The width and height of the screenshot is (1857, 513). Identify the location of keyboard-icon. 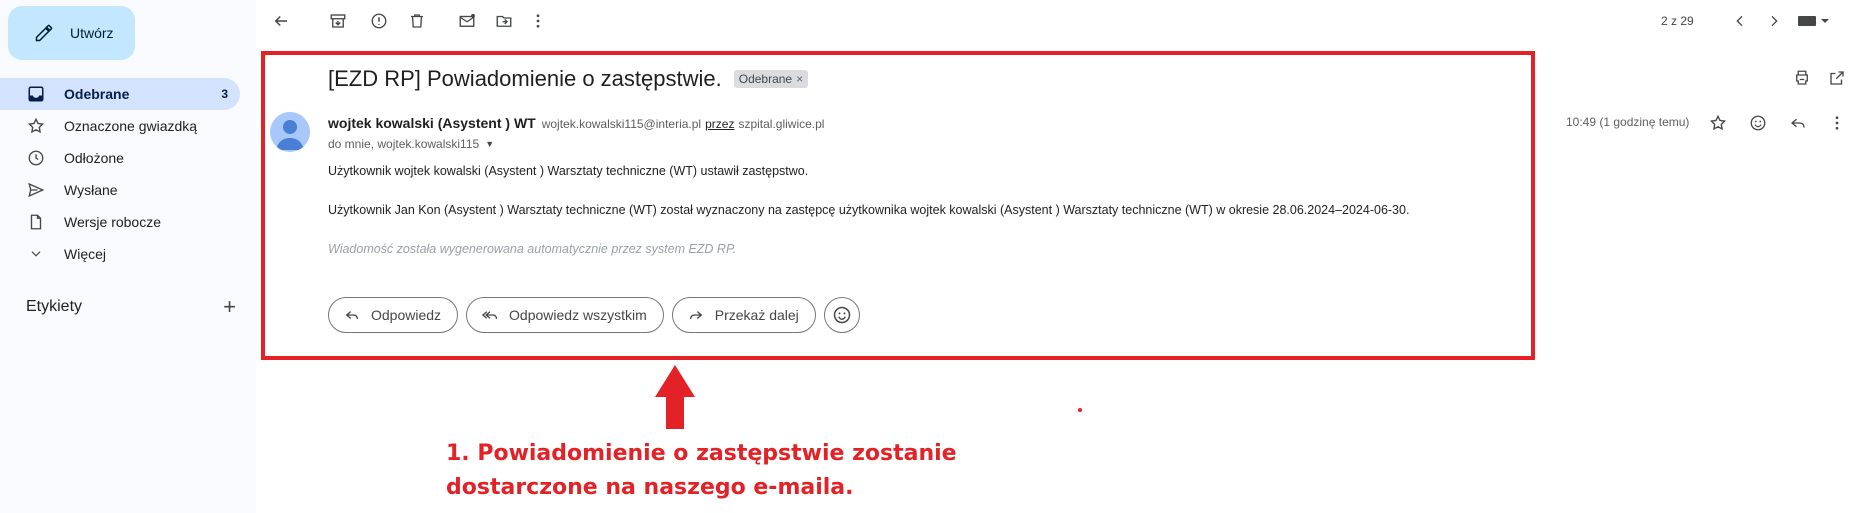
(1813, 21).